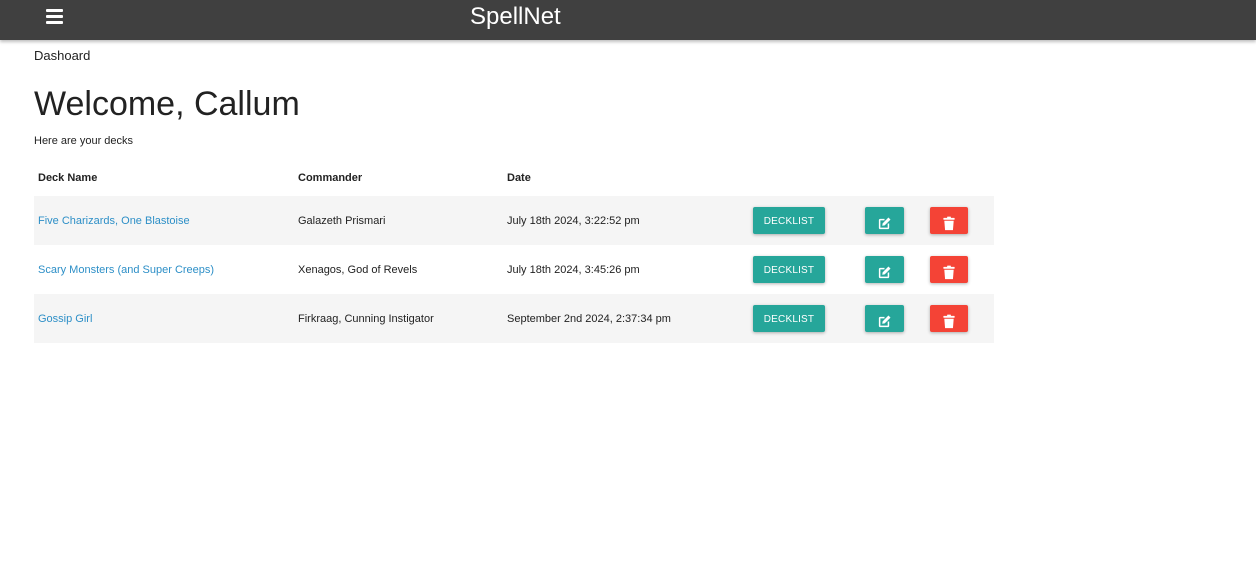 The width and height of the screenshot is (1256, 564). What do you see at coordinates (628, 20) in the screenshot?
I see `top-navbar: SpellNet` at bounding box center [628, 20].